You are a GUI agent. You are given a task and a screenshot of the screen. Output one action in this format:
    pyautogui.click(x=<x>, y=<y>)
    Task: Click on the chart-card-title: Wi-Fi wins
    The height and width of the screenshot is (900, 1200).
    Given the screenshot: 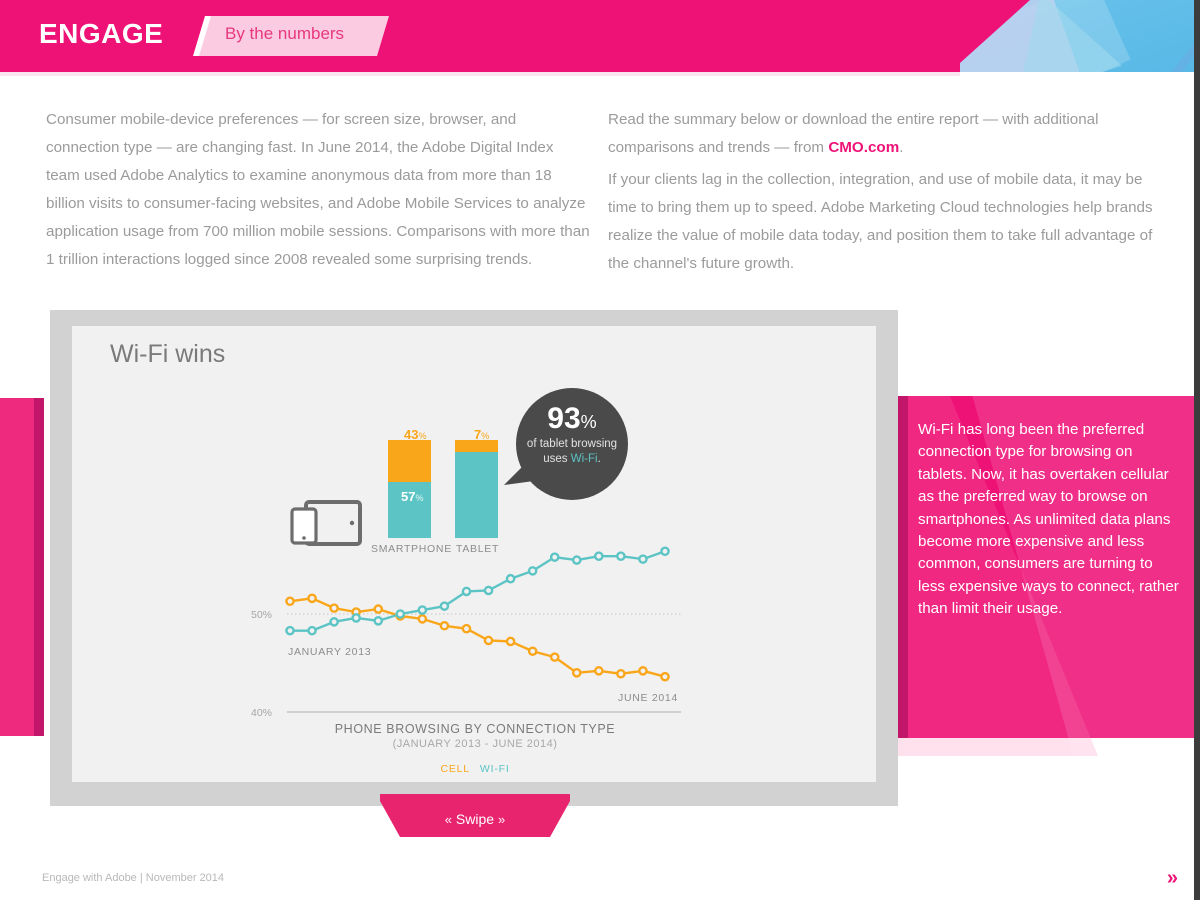 What is the action you would take?
    pyautogui.click(x=168, y=354)
    